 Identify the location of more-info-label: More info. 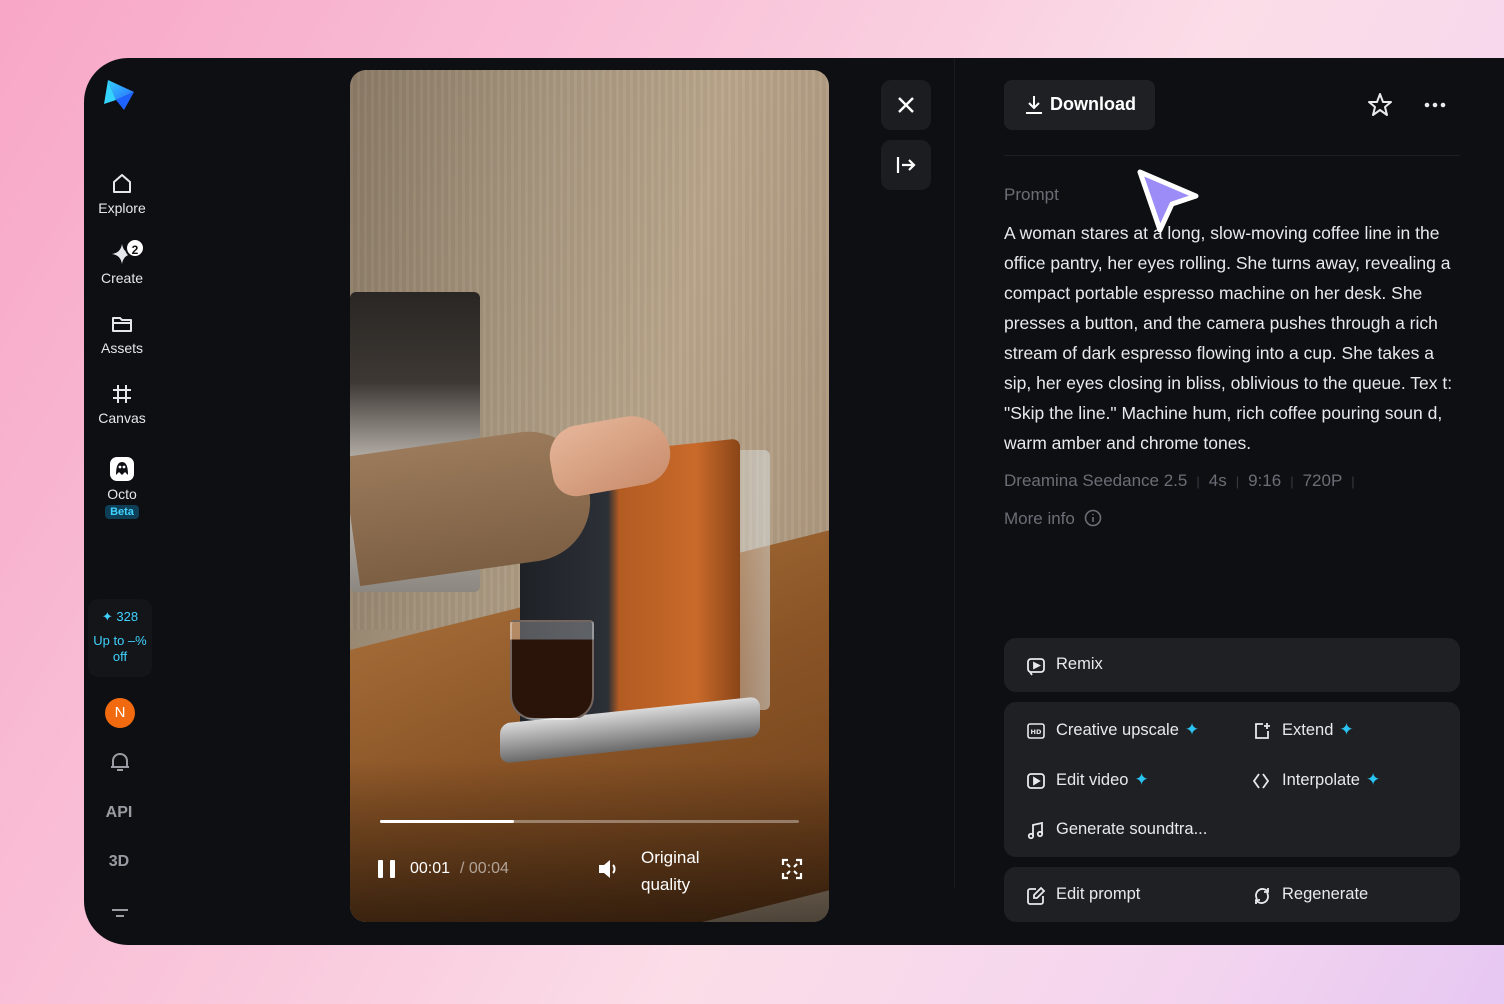
(1039, 518).